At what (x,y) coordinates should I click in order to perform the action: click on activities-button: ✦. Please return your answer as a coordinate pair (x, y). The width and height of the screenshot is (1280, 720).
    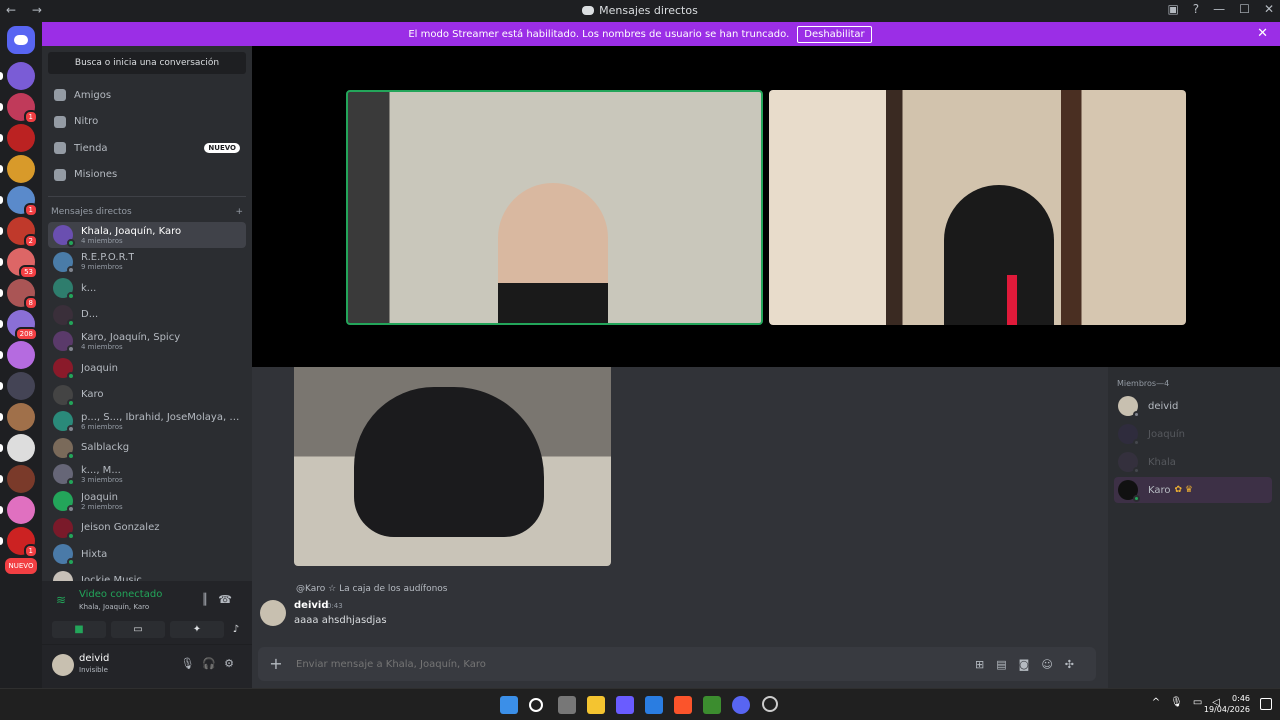
    Looking at the image, I should click on (197, 629).